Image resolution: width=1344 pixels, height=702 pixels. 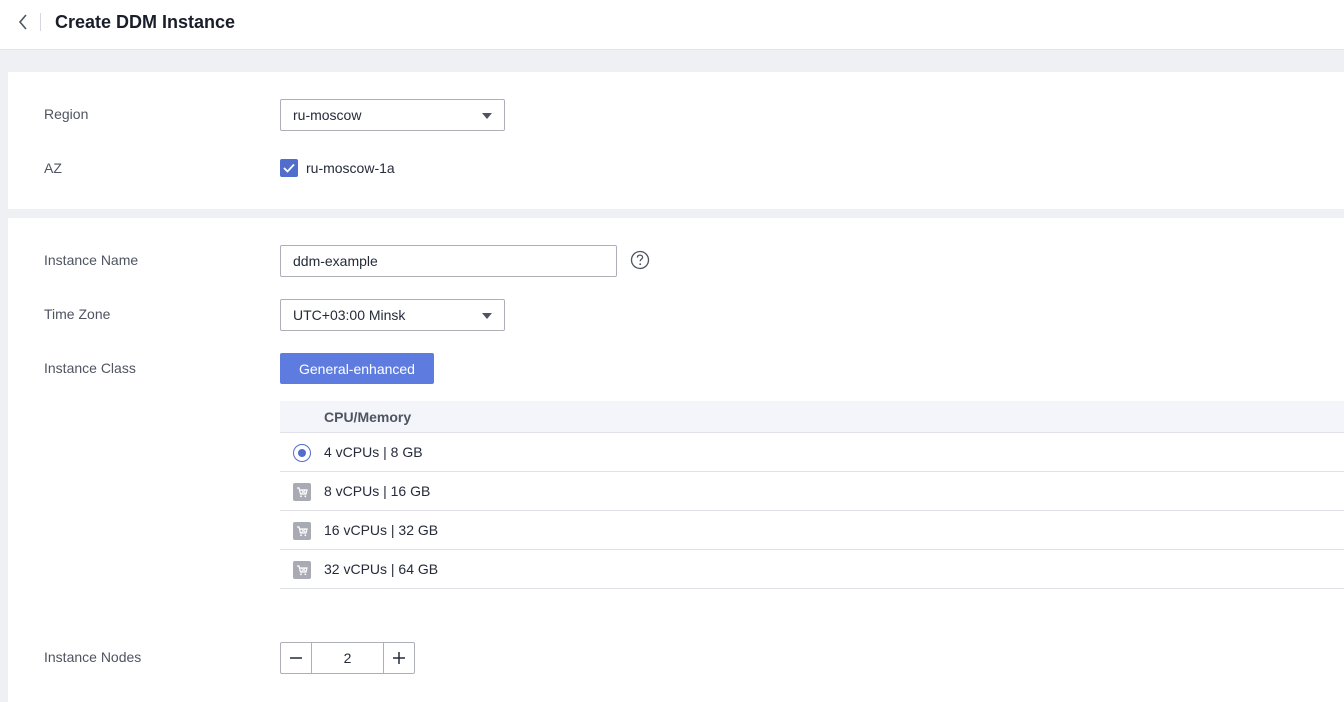 What do you see at coordinates (448, 261) in the screenshot?
I see `instance-name-input: ddm-example` at bounding box center [448, 261].